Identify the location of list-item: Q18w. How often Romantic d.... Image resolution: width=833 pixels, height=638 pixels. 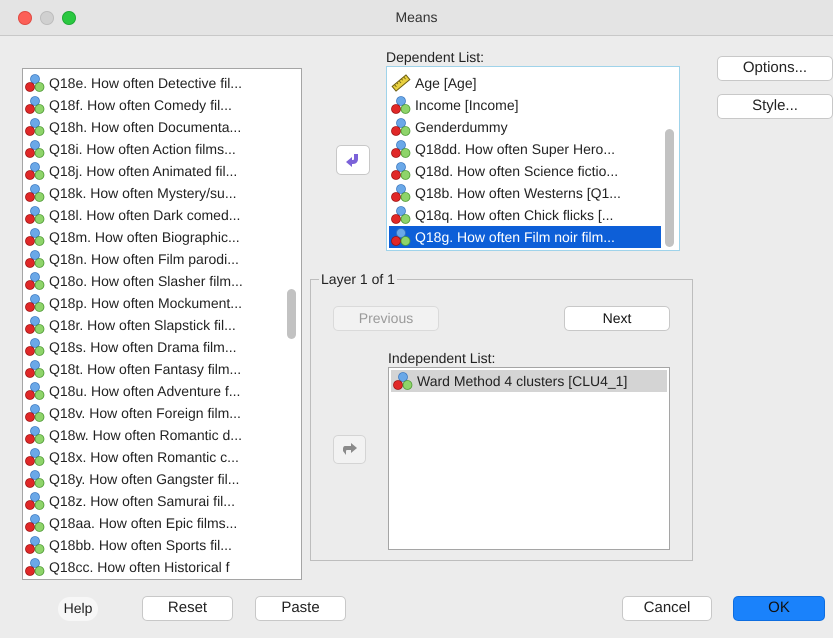
(154, 435).